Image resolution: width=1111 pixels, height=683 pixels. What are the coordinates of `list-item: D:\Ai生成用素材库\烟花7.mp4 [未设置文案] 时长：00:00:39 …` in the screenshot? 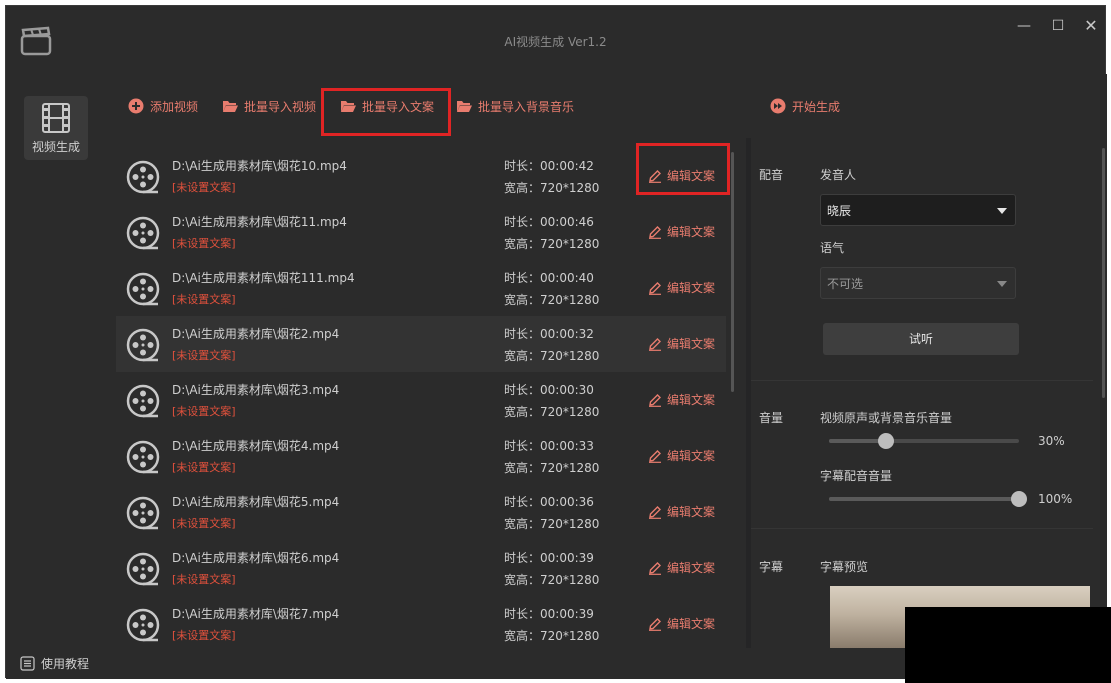 It's located at (421, 622).